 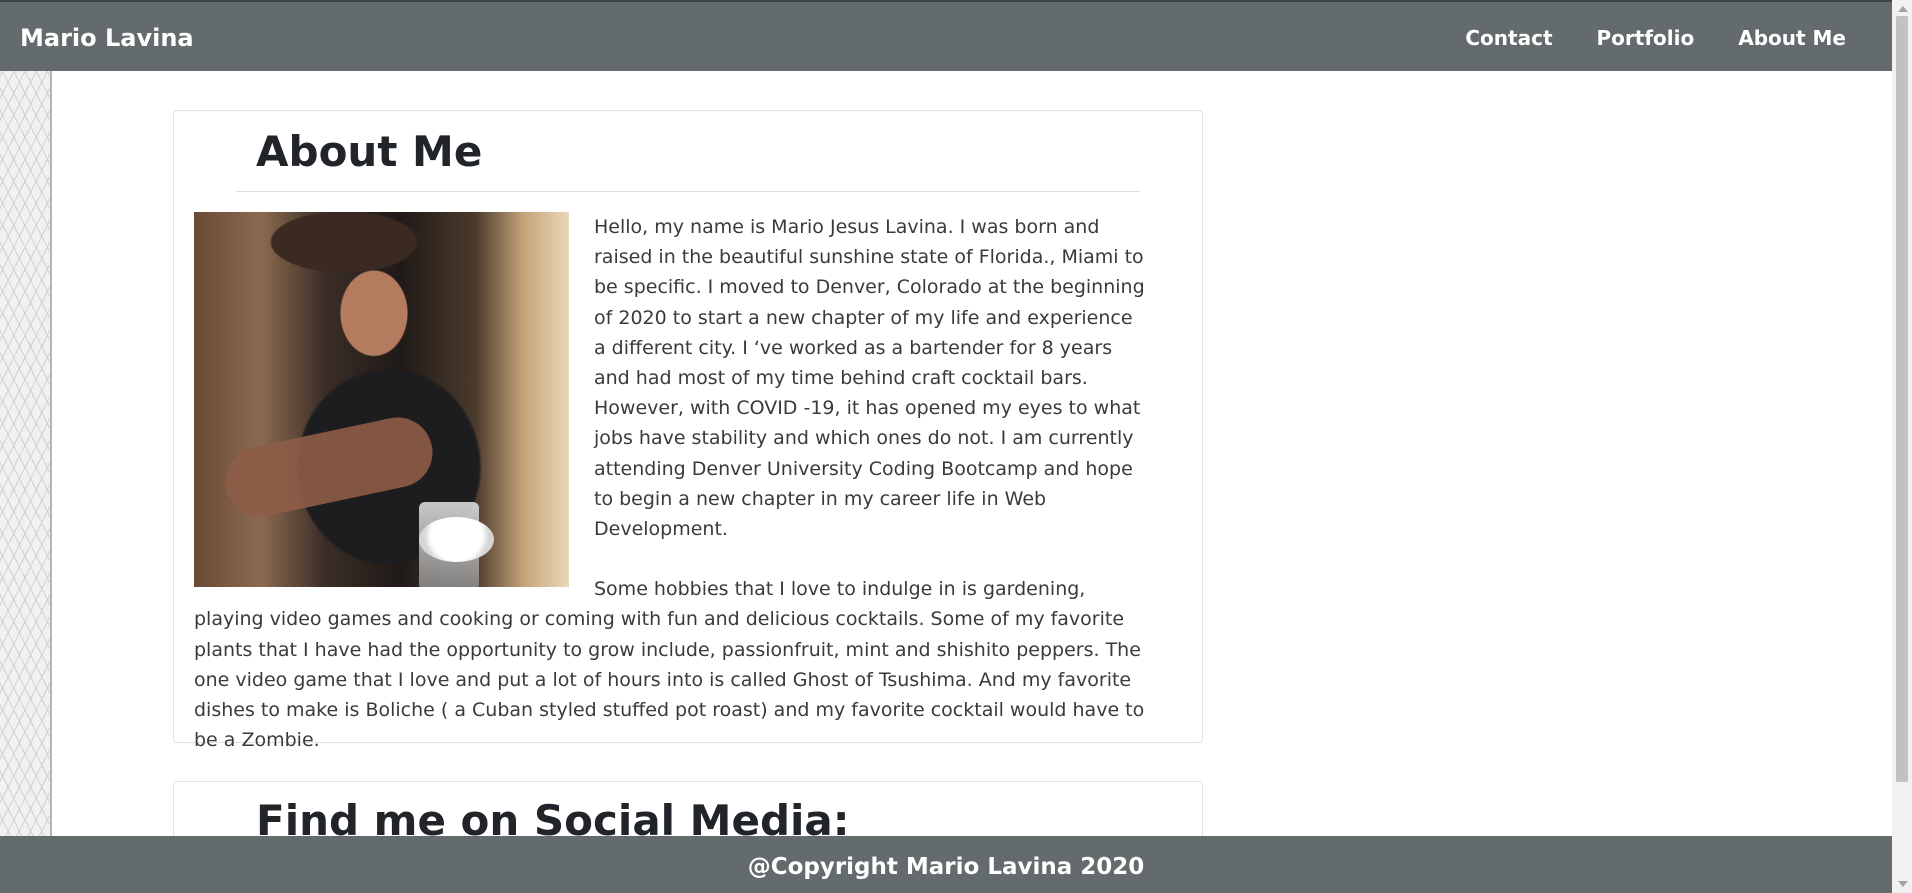 I want to click on nav-link-contact: Contact, so click(x=1508, y=38).